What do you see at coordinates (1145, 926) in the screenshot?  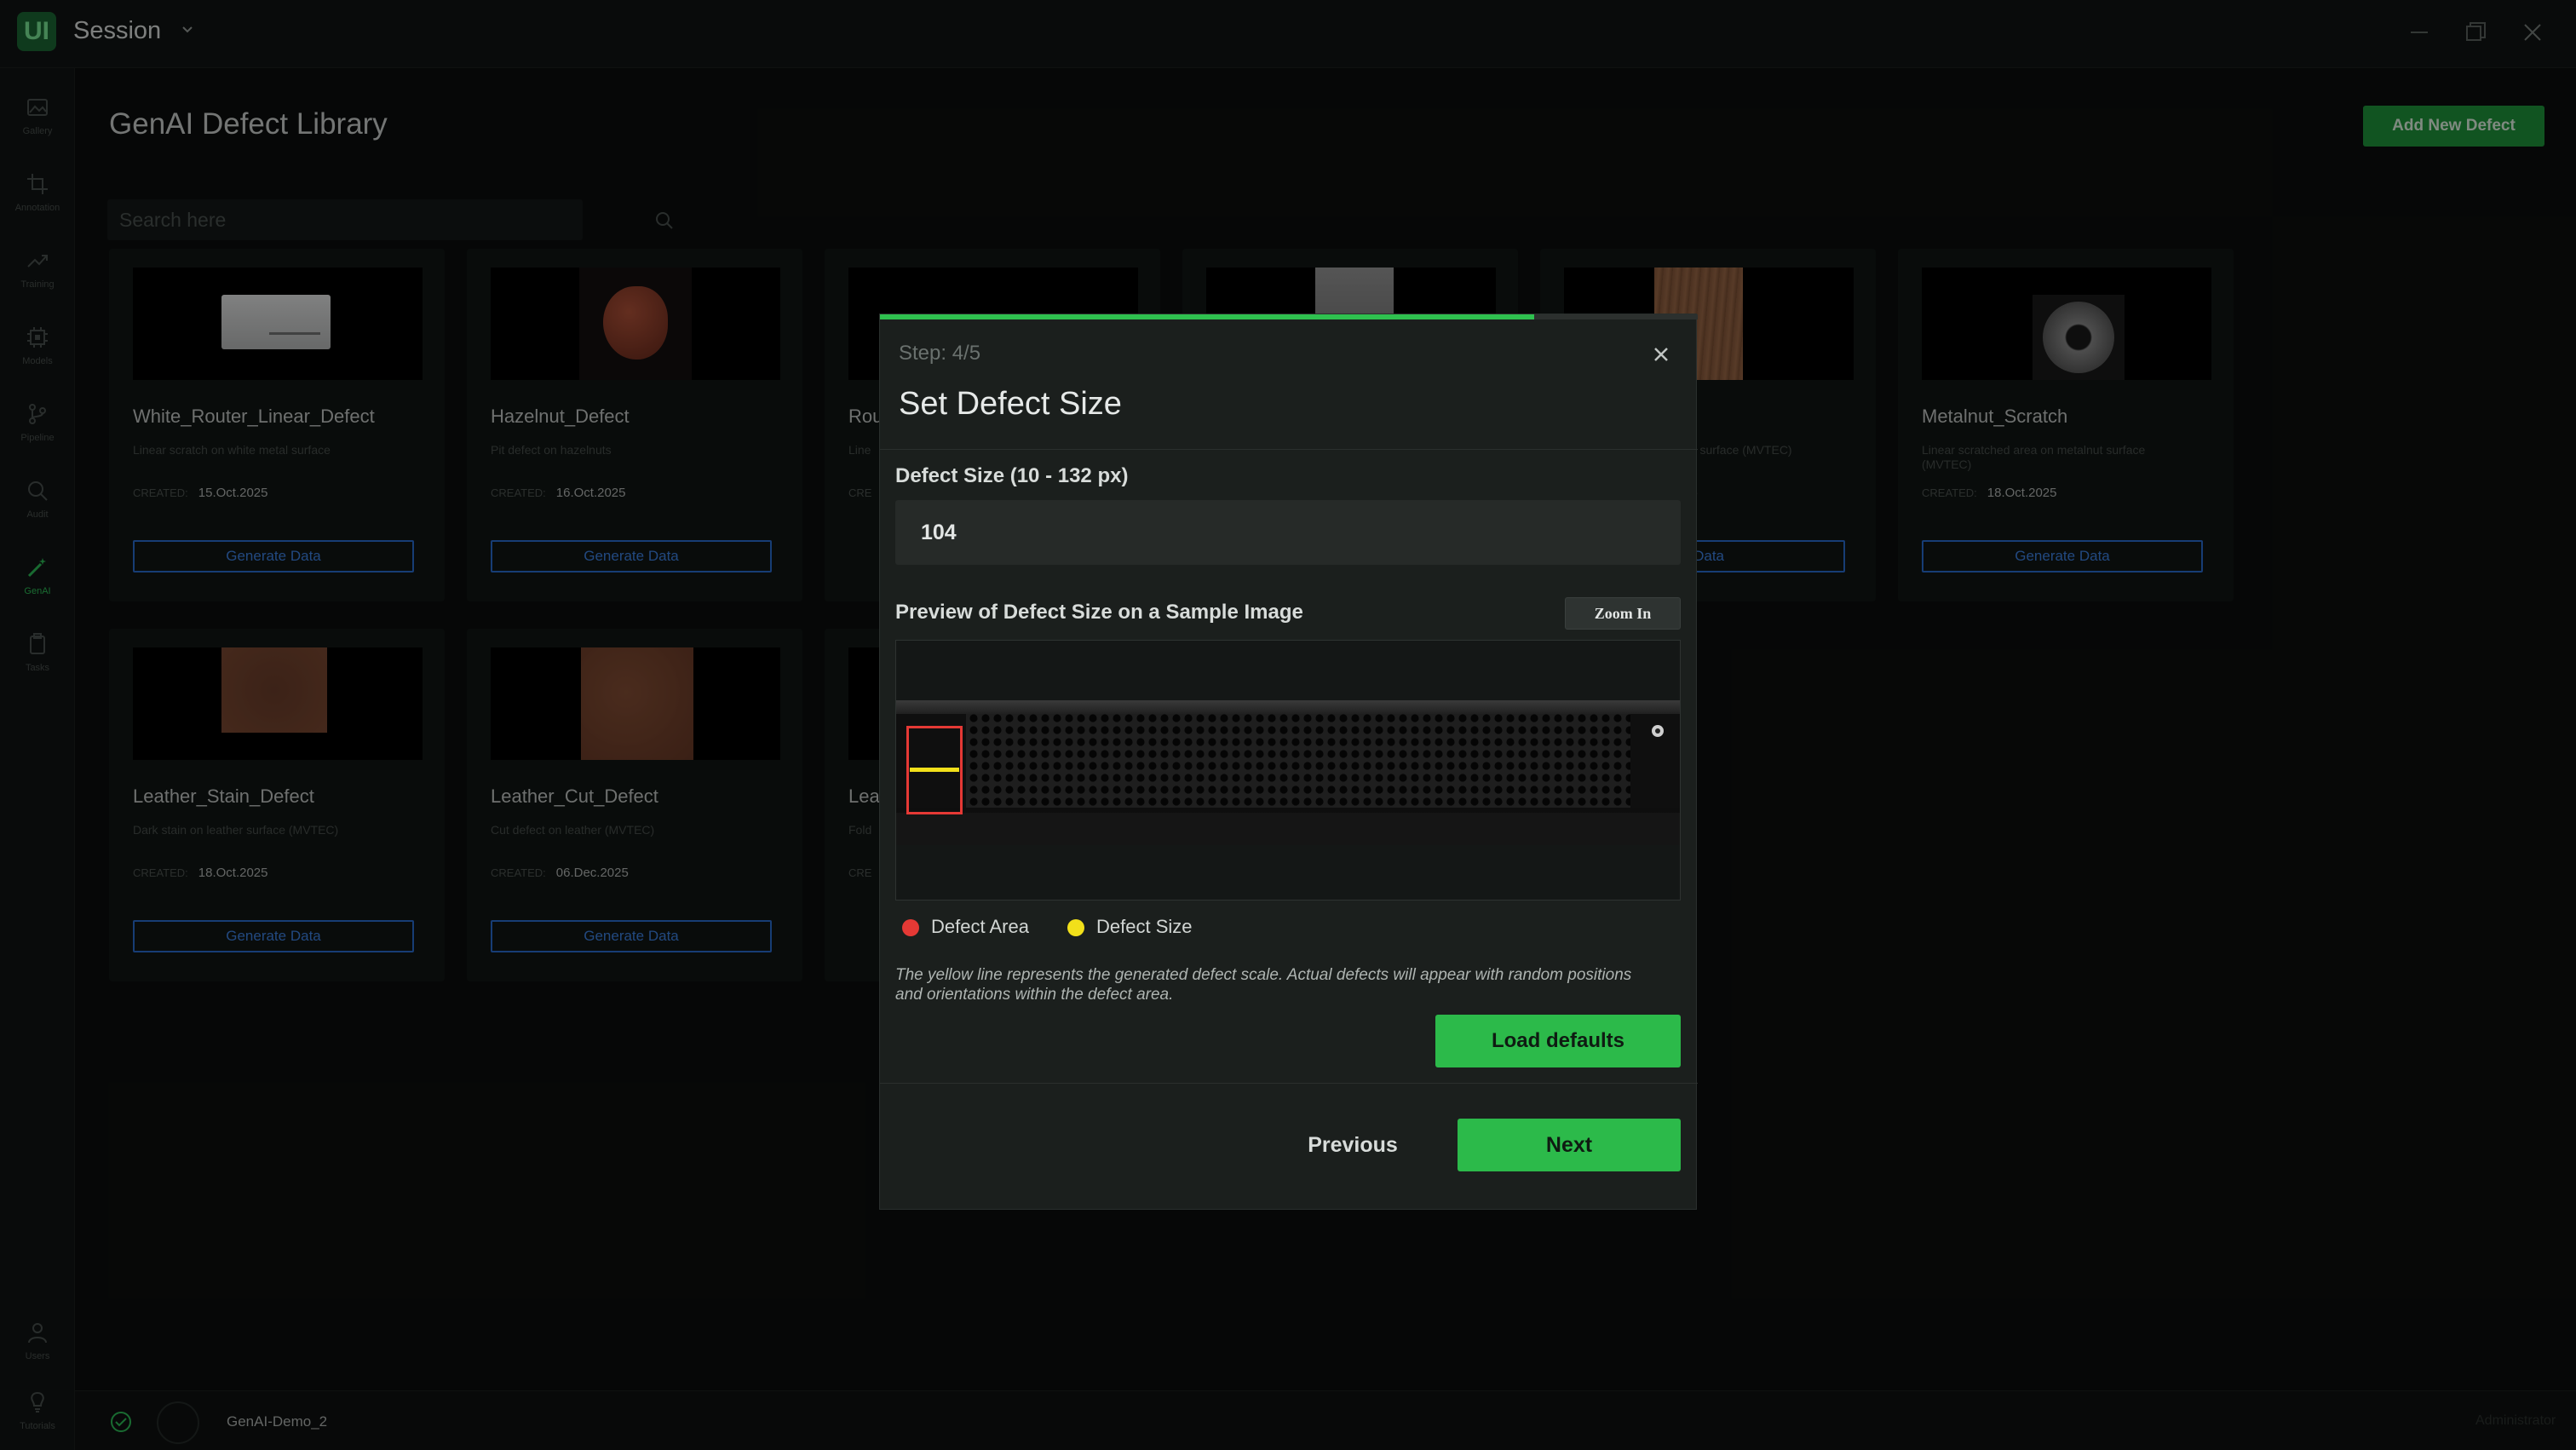 I see `defect-size-legend-label: Defect Size` at bounding box center [1145, 926].